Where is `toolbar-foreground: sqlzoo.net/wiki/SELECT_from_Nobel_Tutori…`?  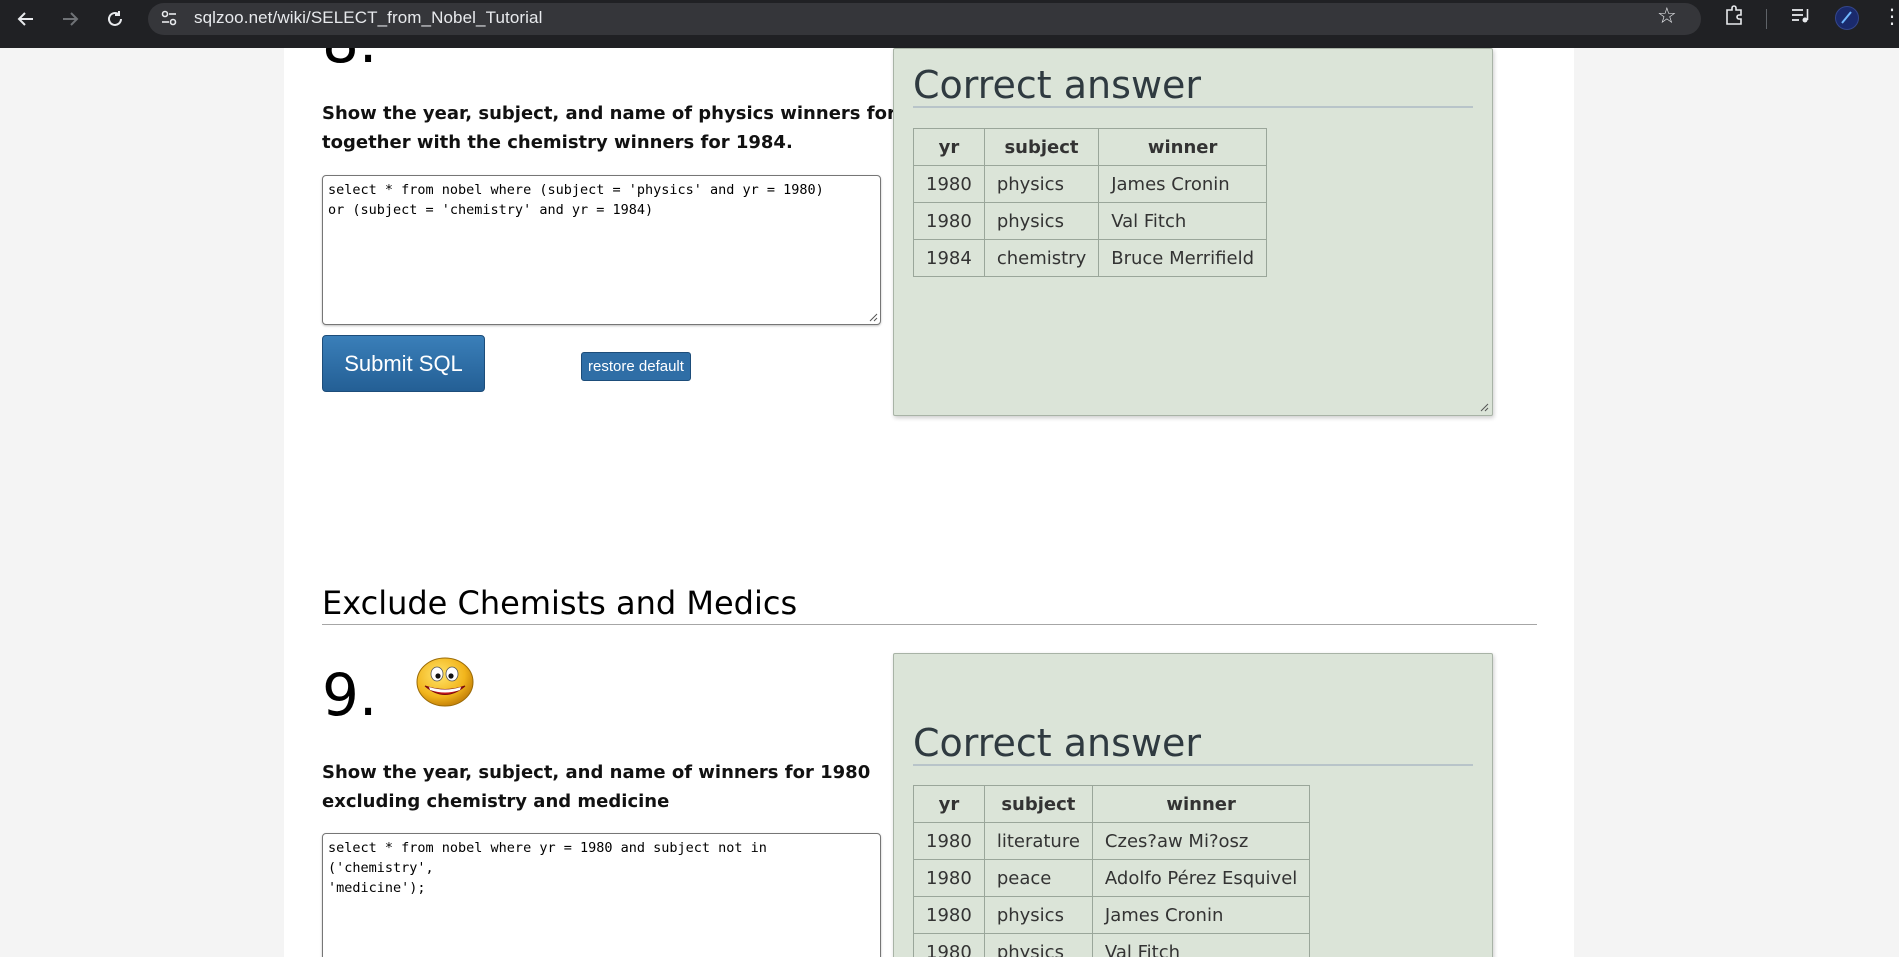
toolbar-foreground: sqlzoo.net/wiki/SELECT_from_Nobel_Tutori… is located at coordinates (949, 24).